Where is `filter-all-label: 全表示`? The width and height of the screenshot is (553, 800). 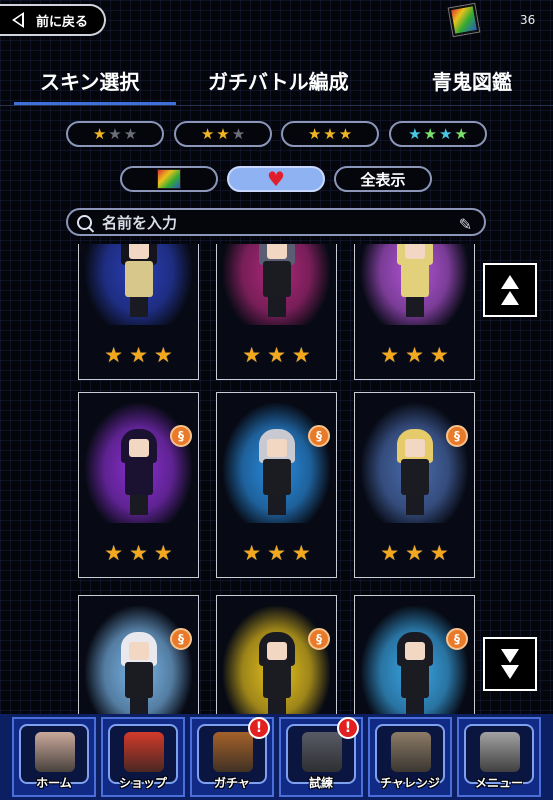 filter-all-label: 全表示 is located at coordinates (383, 179).